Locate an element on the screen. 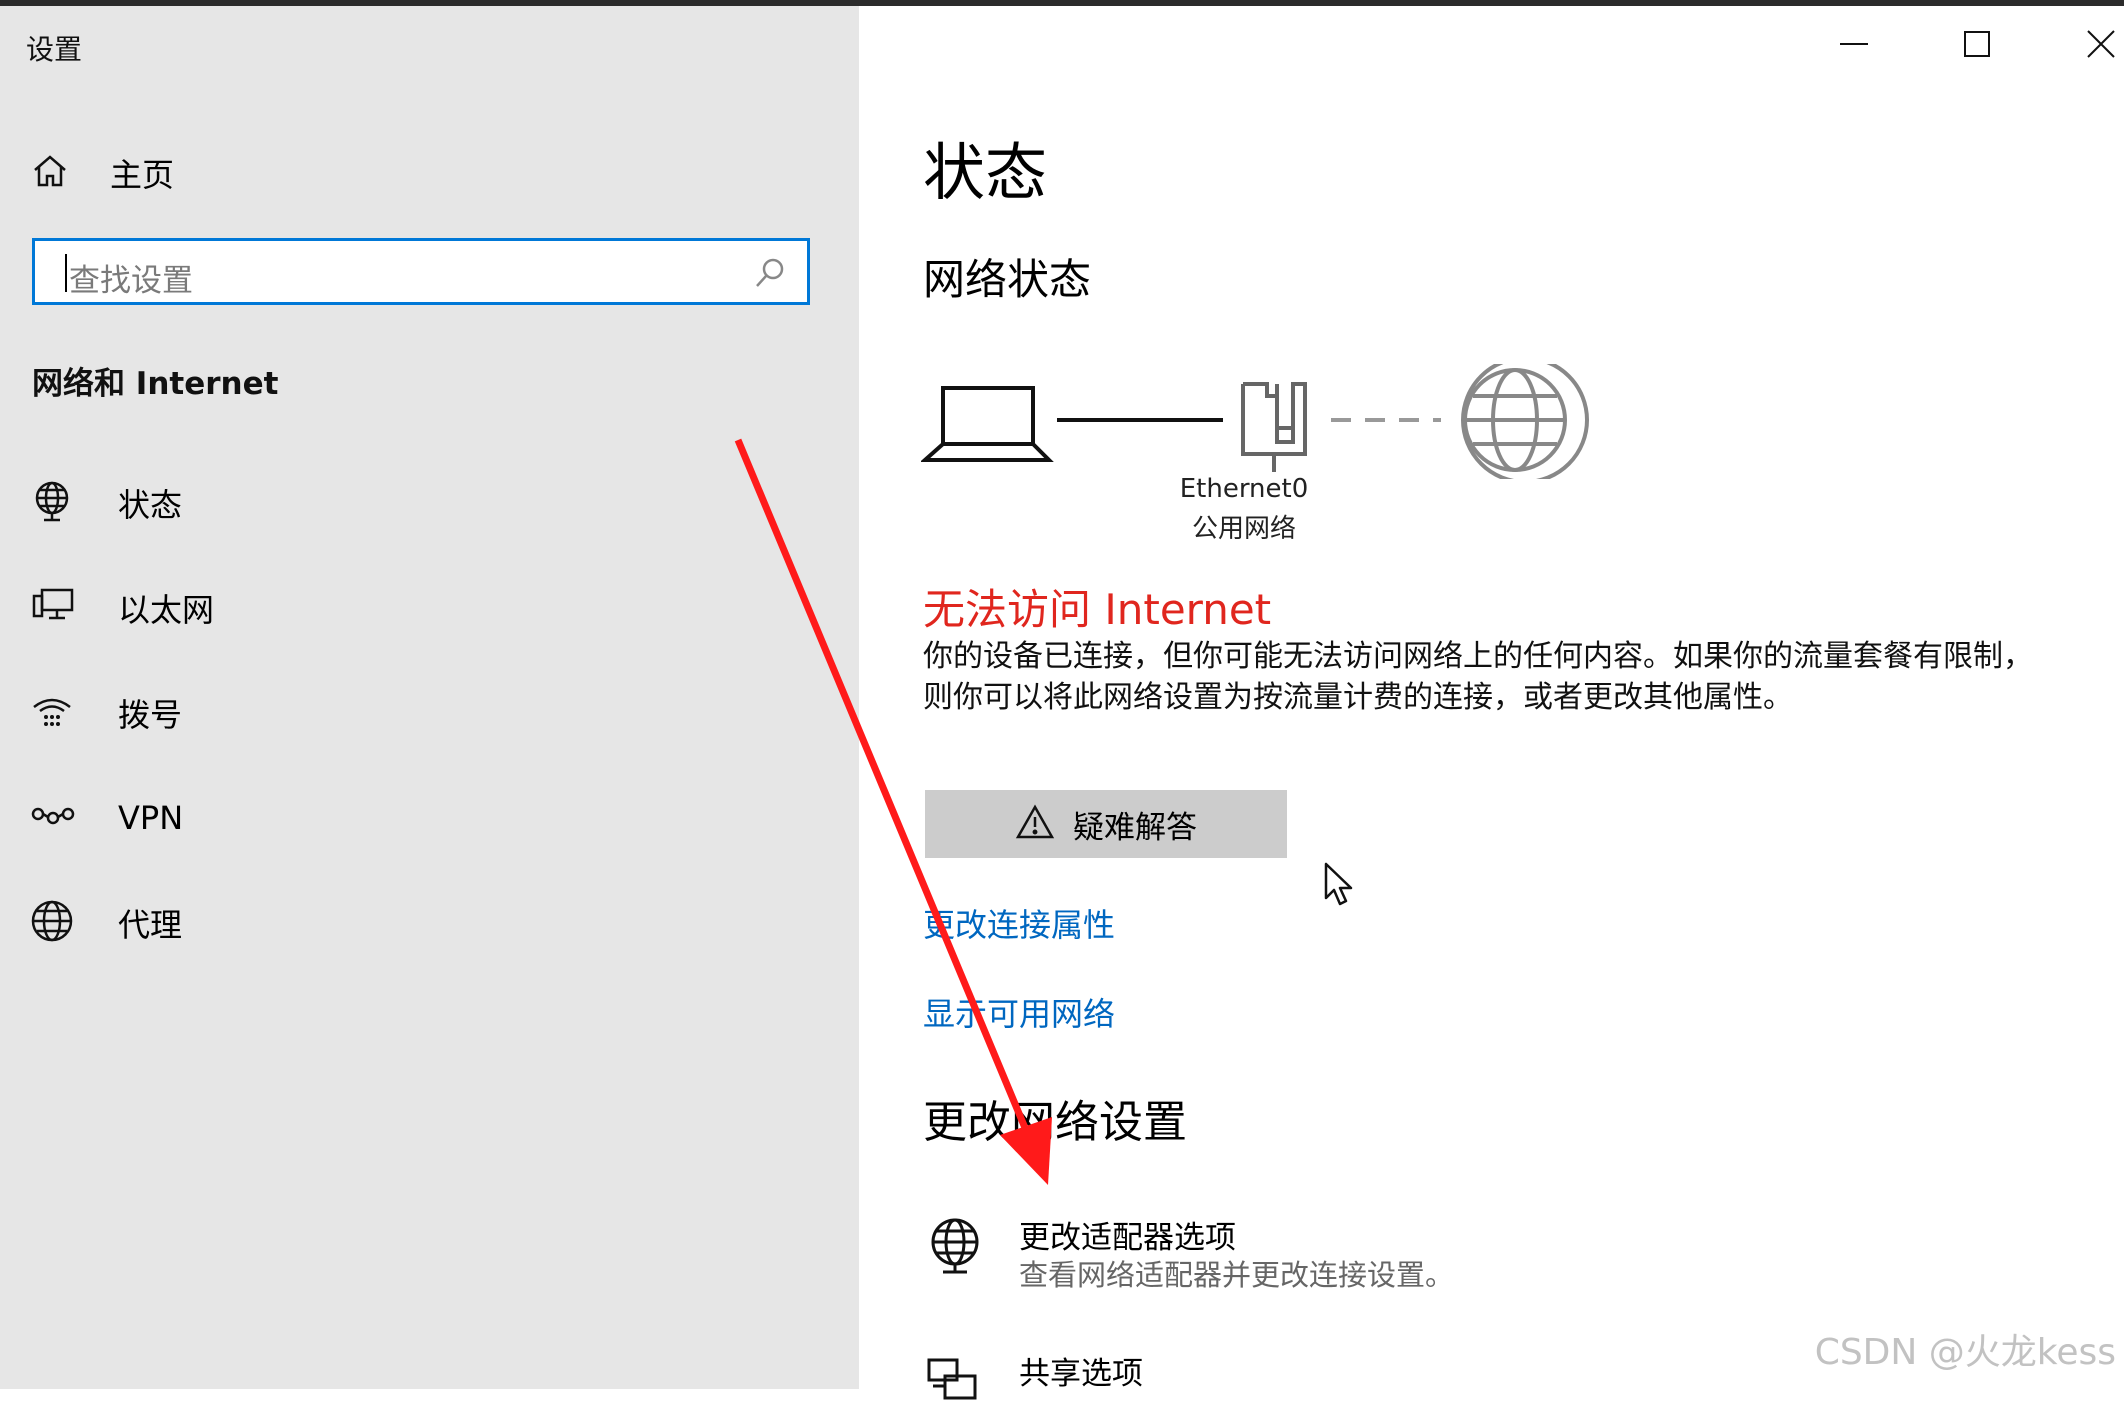 The width and height of the screenshot is (2124, 1406). show-available-networks-link: 显示可用网络 is located at coordinates (1019, 1012).